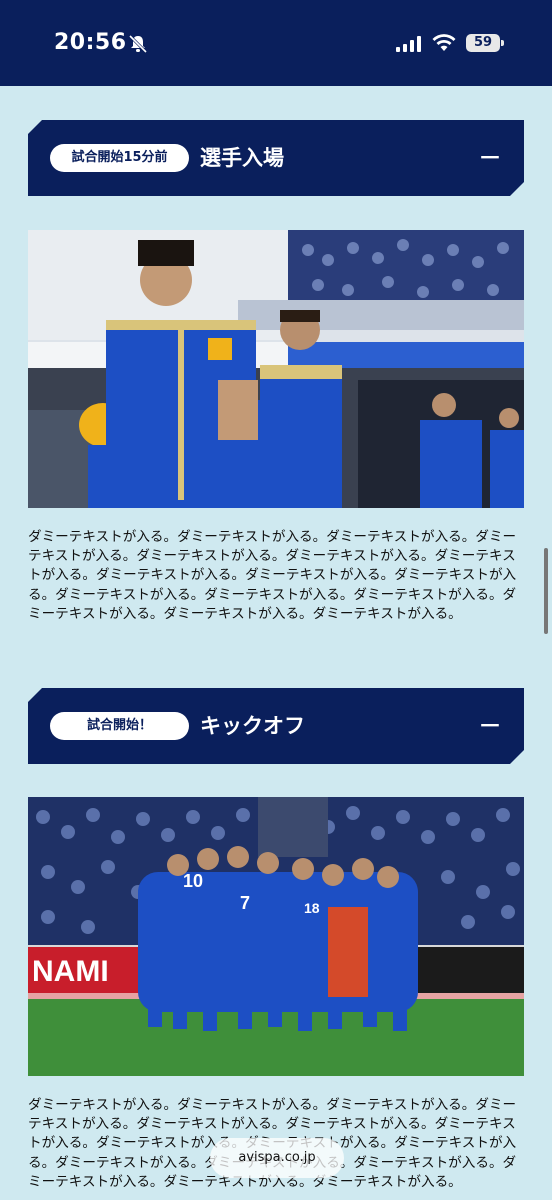 The image size is (552, 1200). Describe the element at coordinates (193, 881) in the screenshot. I see `svg-text: 10` at that location.